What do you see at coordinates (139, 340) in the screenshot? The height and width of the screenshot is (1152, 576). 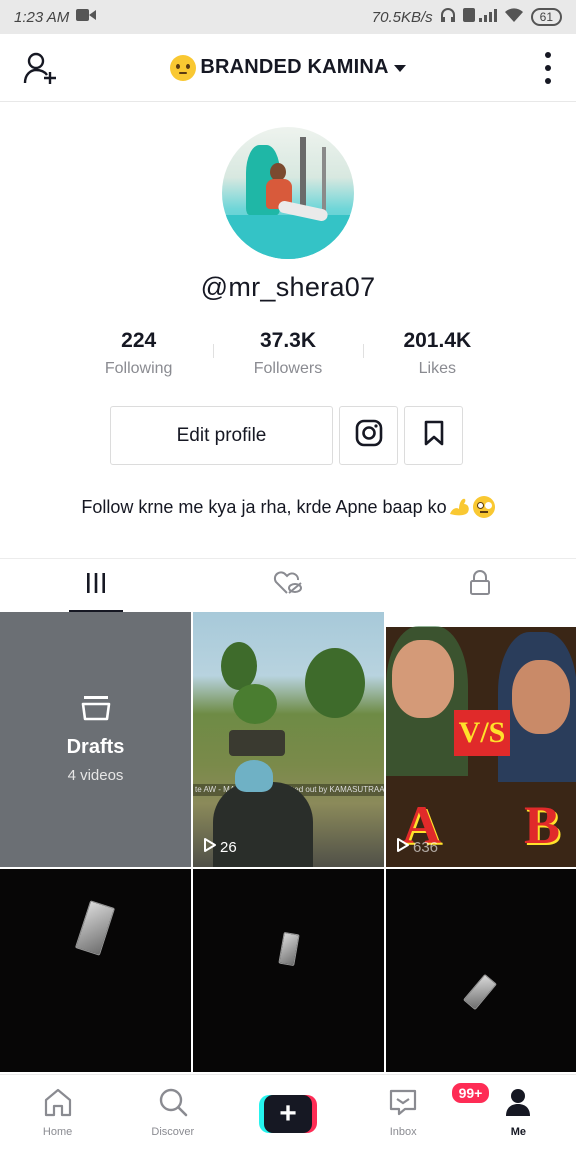 I see `stat-value: 224` at bounding box center [139, 340].